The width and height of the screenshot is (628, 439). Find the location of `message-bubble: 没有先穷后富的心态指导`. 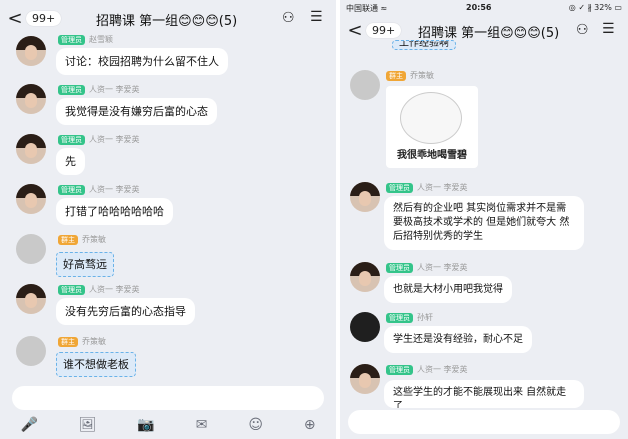

message-bubble: 没有先穷后富的心态指导 is located at coordinates (125, 311).